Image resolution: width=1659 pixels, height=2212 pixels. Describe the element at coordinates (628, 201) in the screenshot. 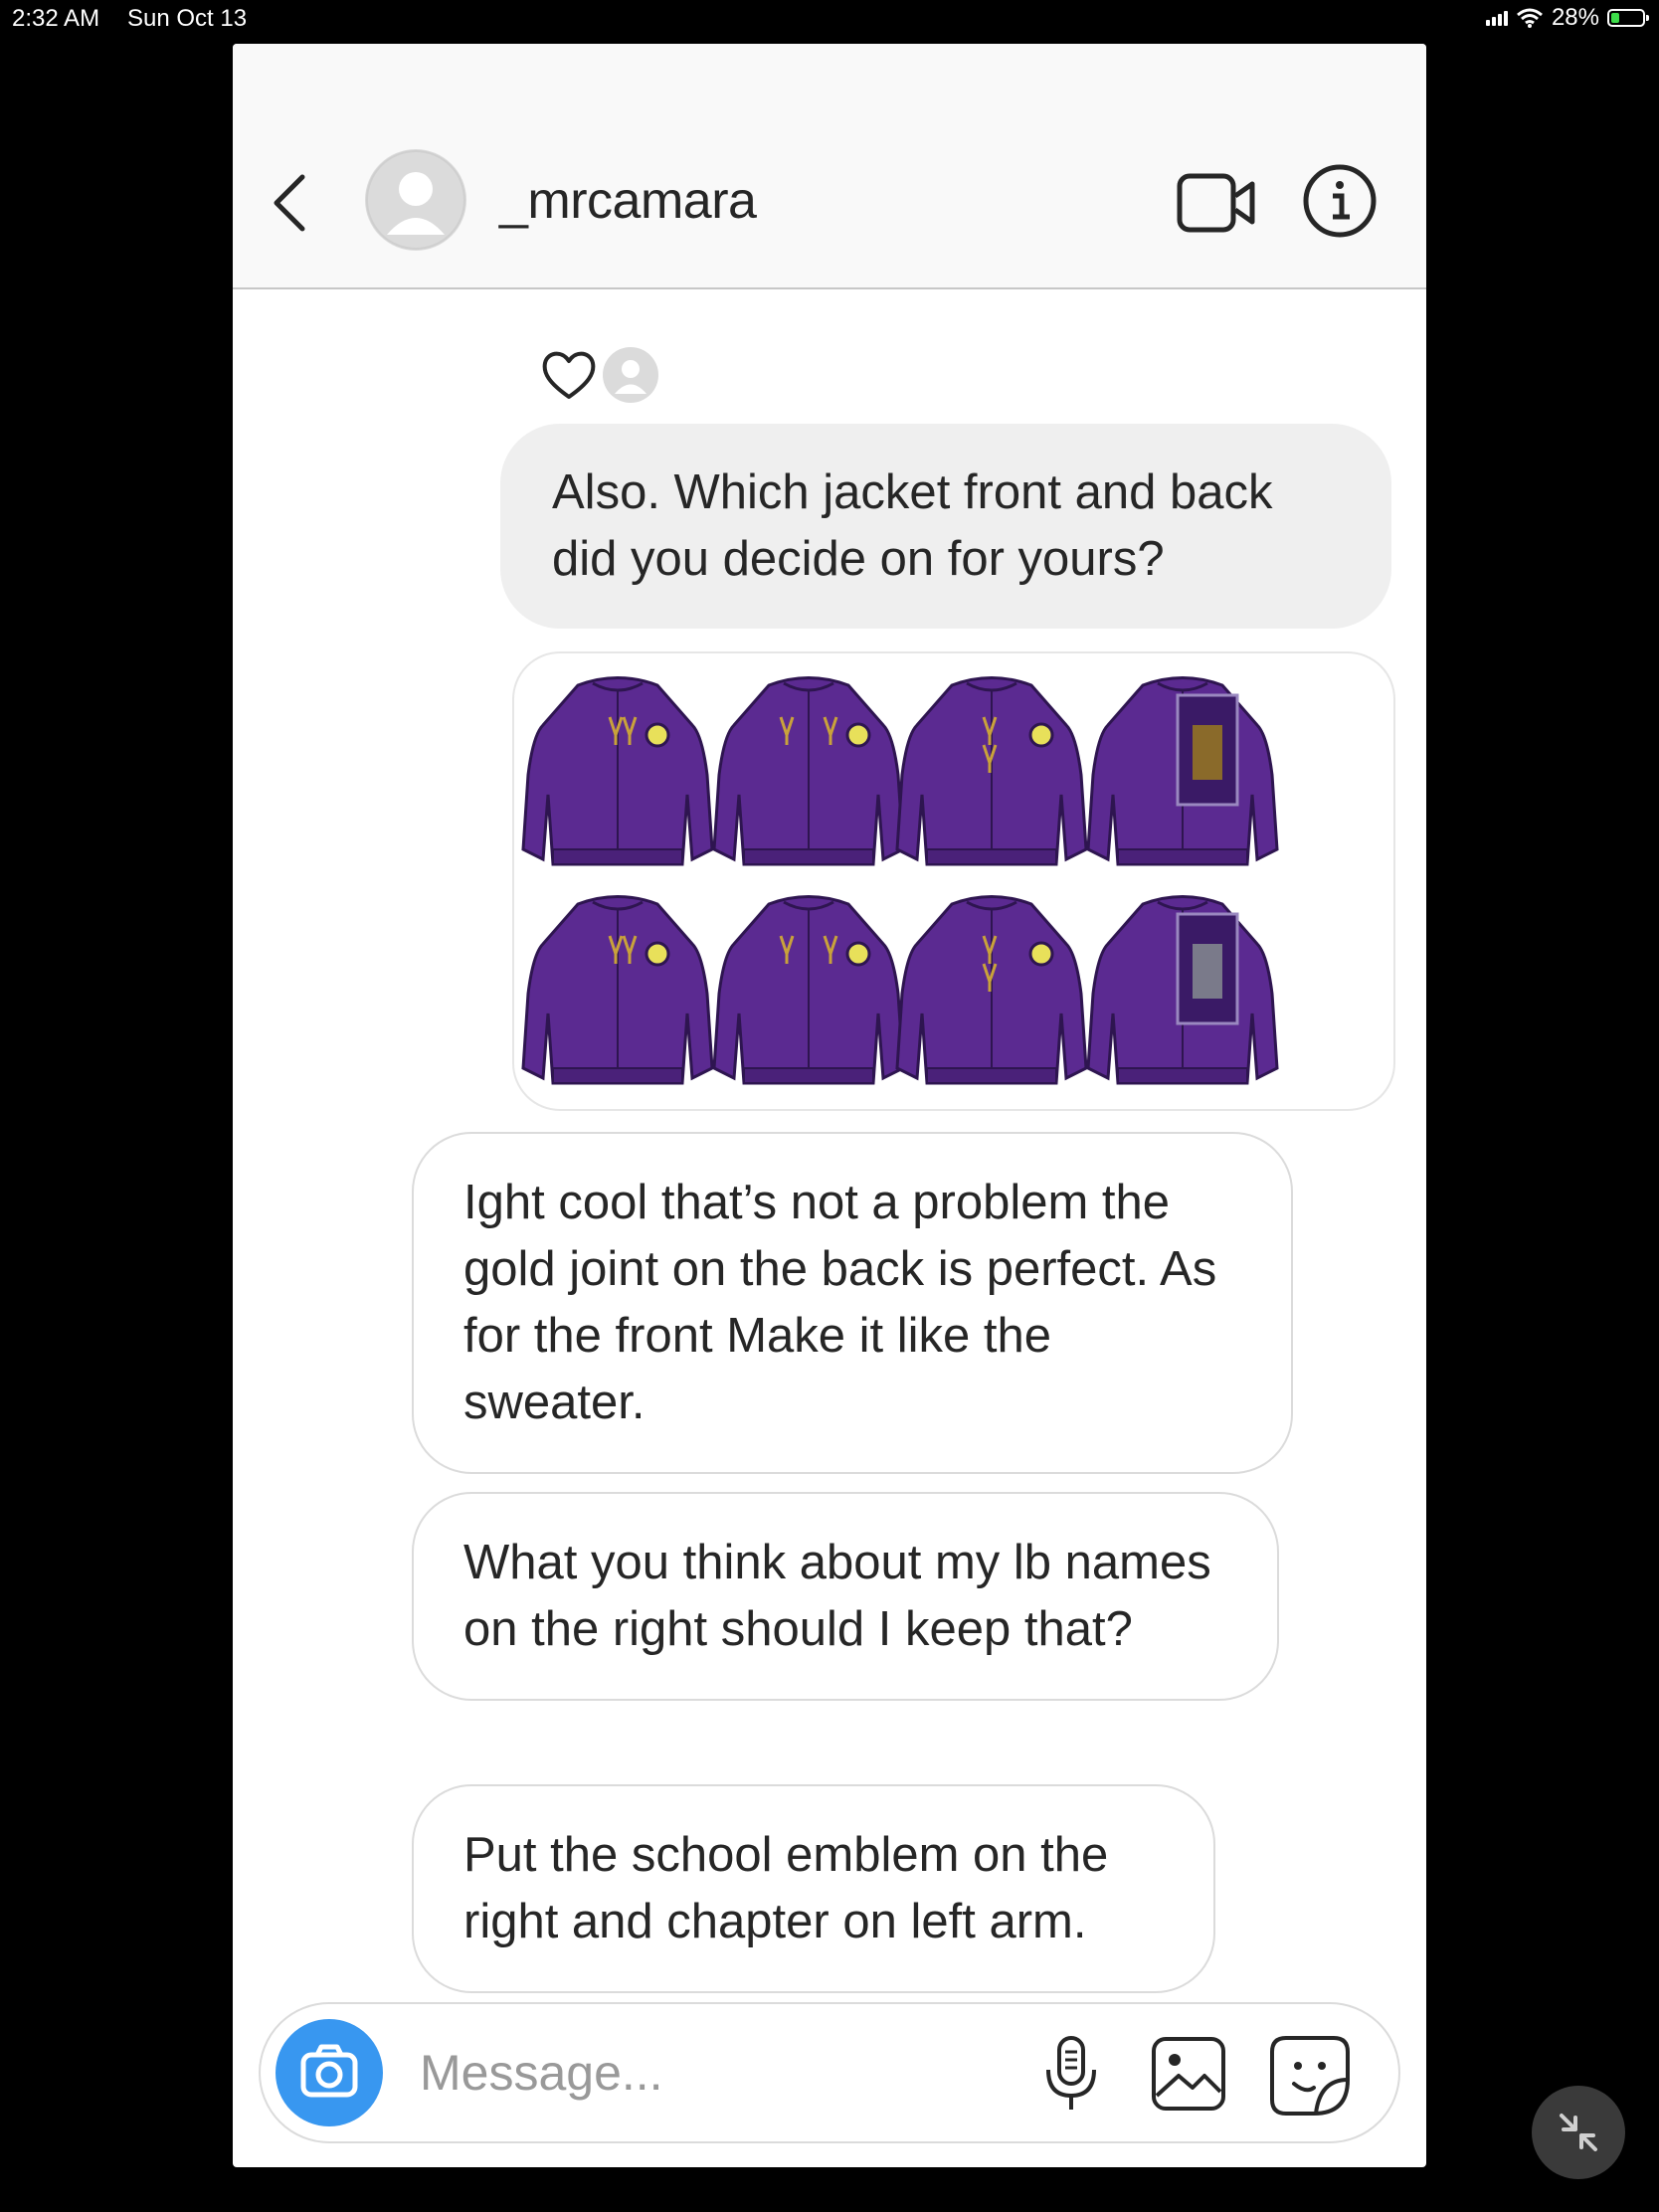

I see `contact-username: _mrcamara` at that location.